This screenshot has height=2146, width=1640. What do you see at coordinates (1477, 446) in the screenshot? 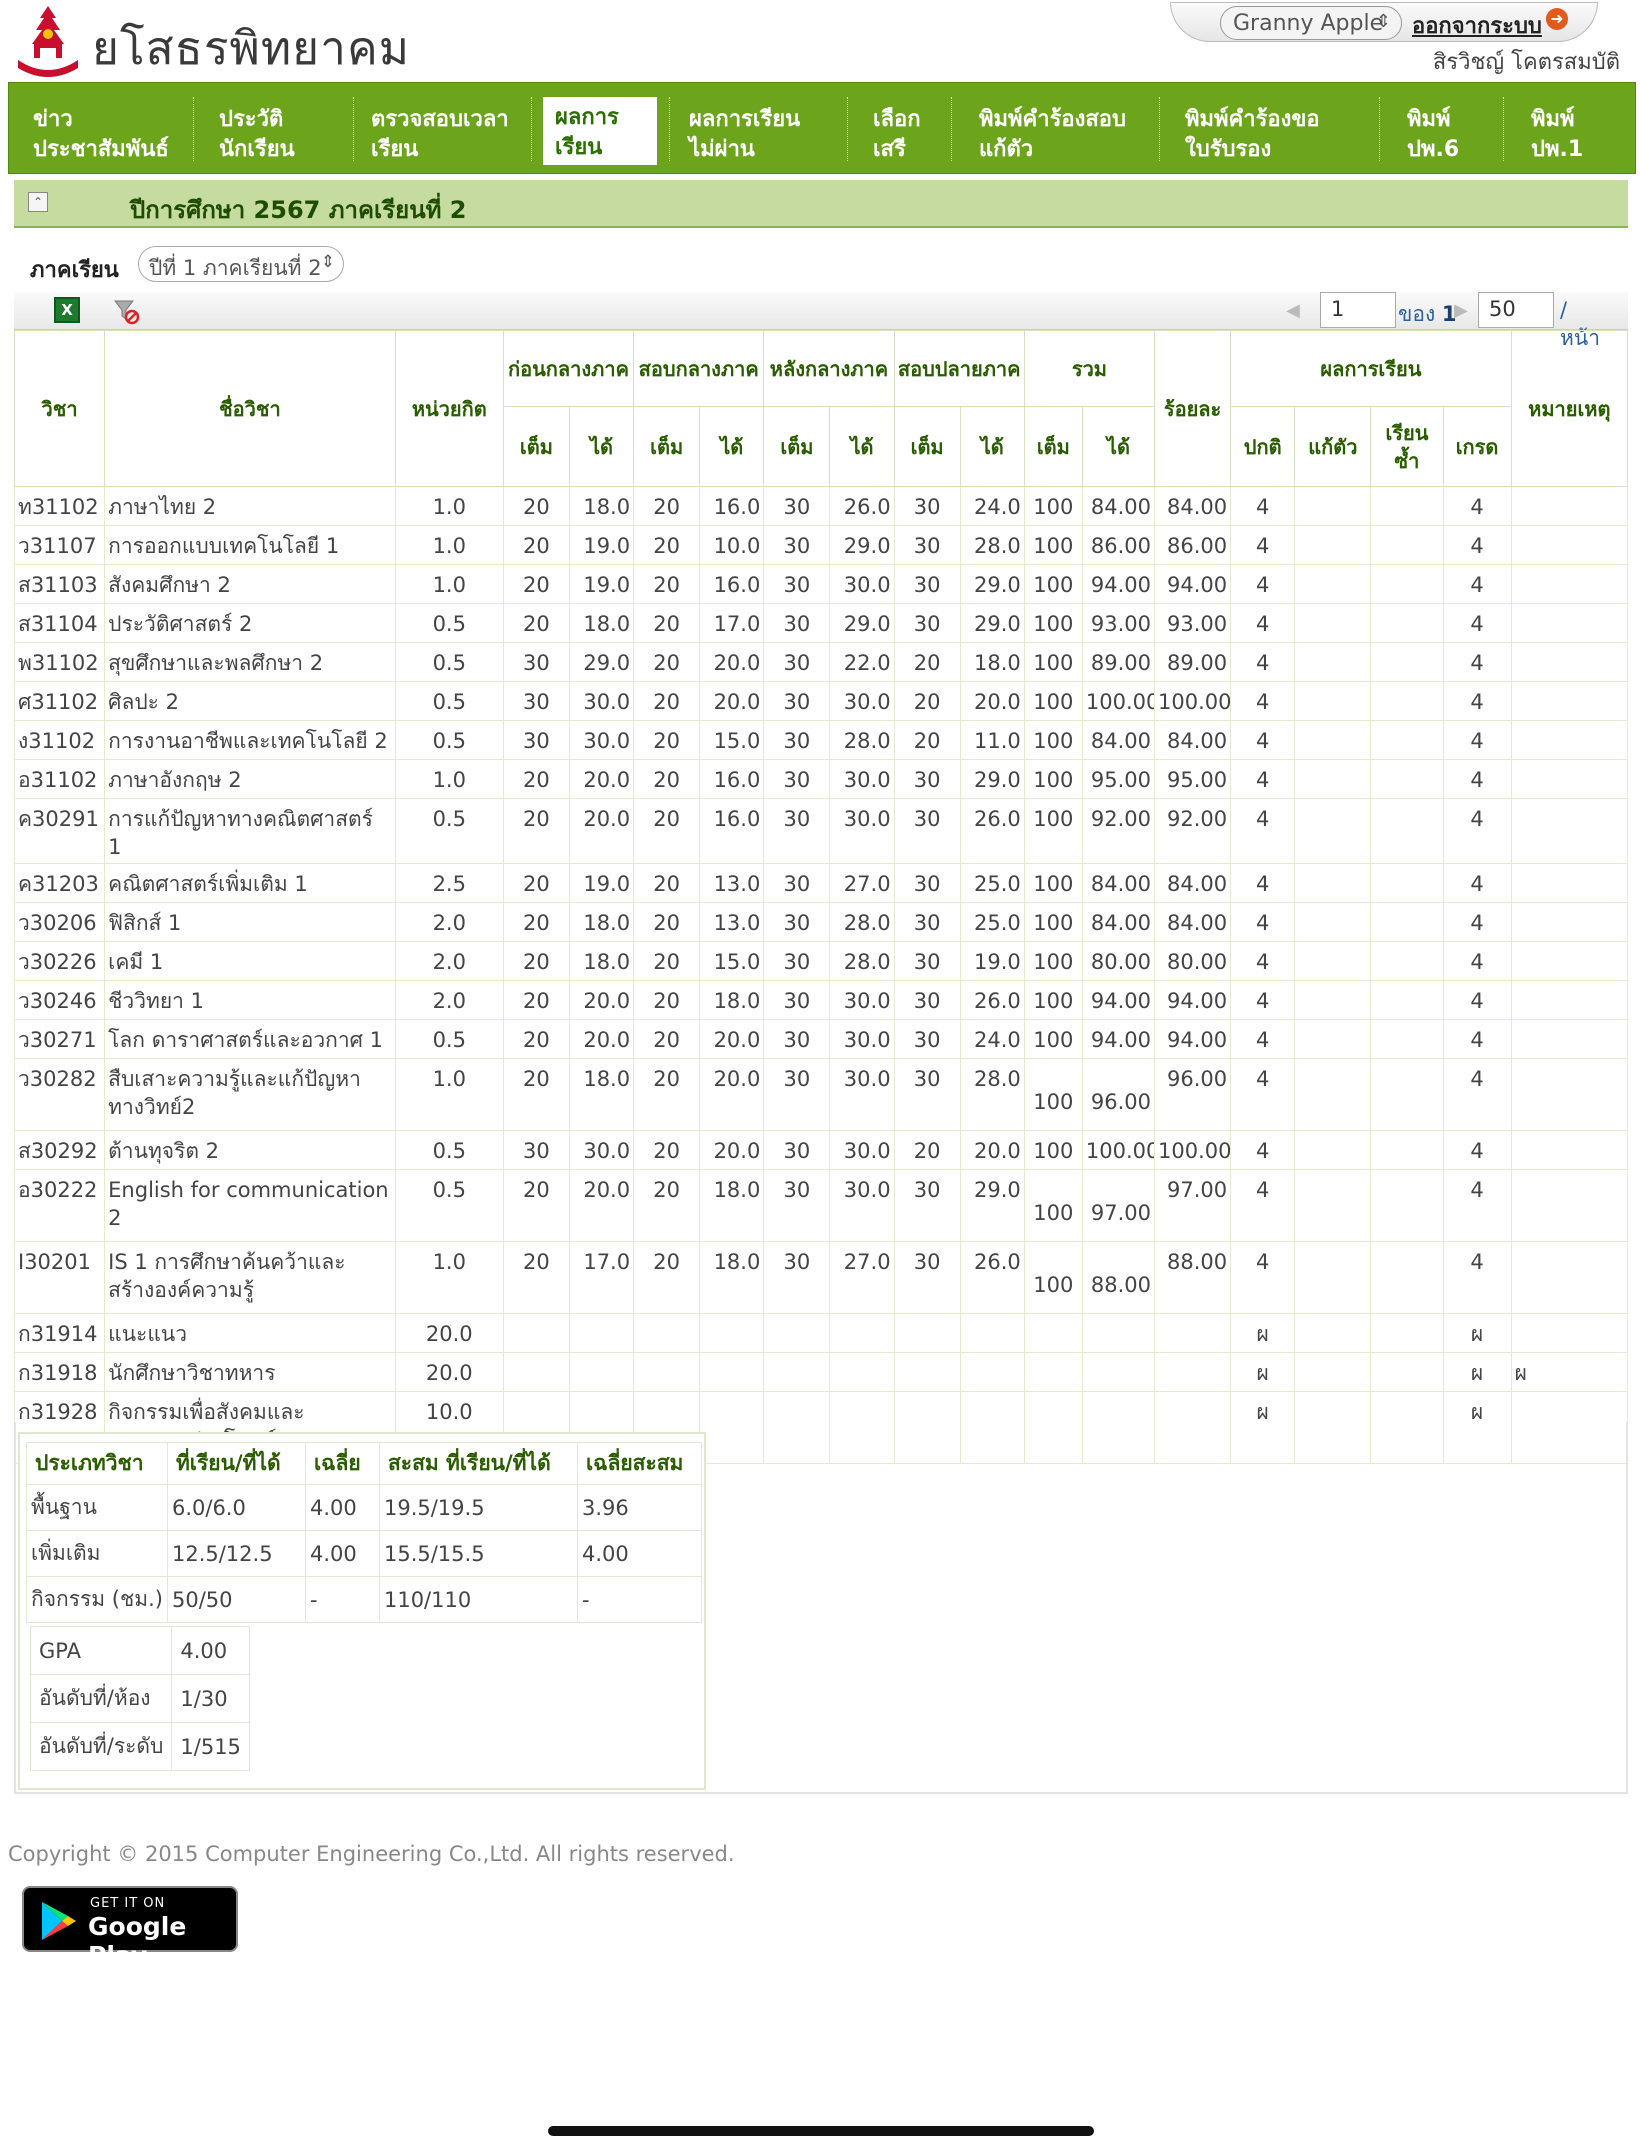
I see `col-header-grade: เกรด` at bounding box center [1477, 446].